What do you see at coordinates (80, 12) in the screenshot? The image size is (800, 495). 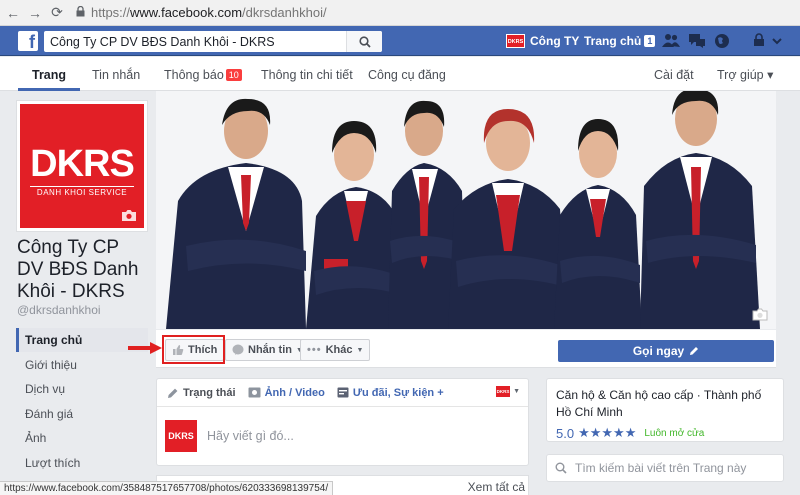 I see `lock-icon` at bounding box center [80, 12].